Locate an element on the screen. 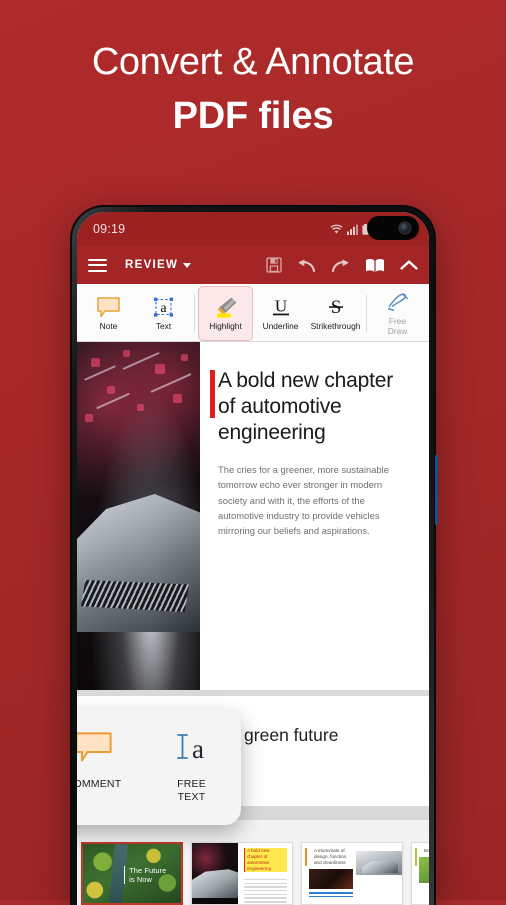 Image resolution: width=506 pixels, height=905 pixels. thumbnail-4-heading: Baby steps towards a massive change is located at coordinates (426, 850).